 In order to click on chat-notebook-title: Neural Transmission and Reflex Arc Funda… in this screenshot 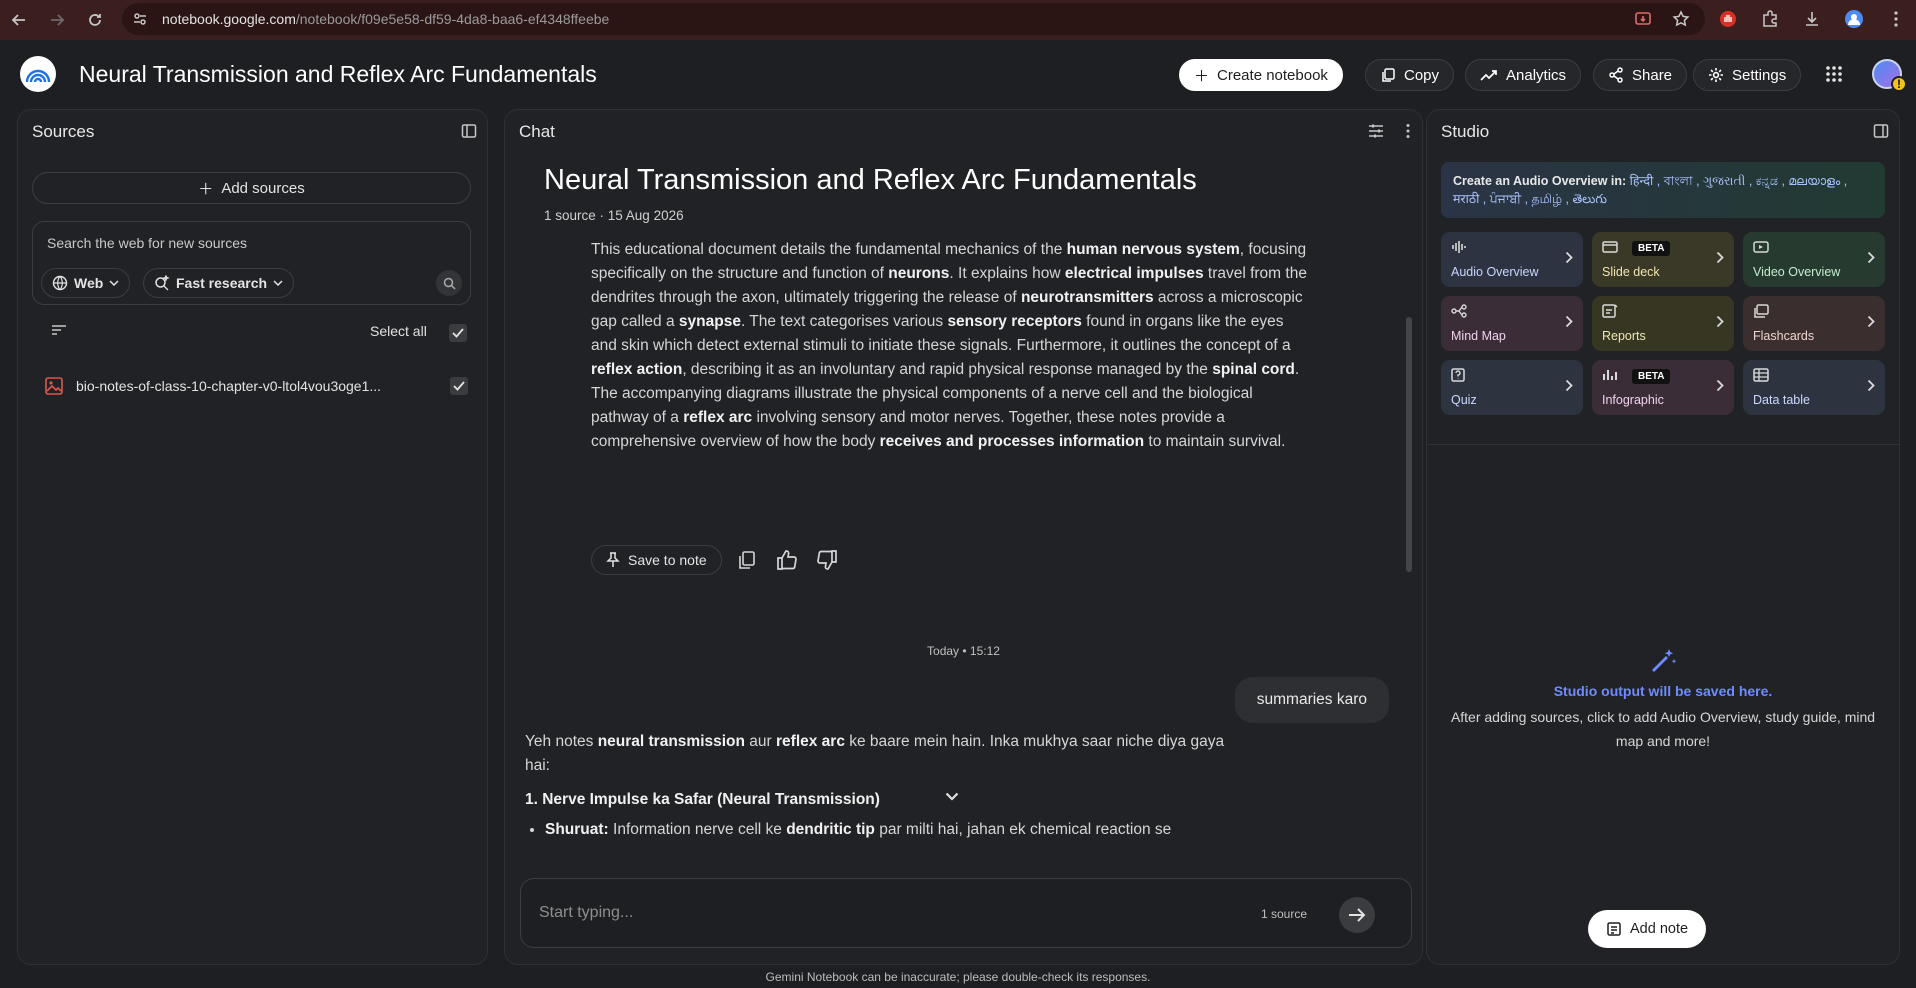, I will do `click(870, 180)`.